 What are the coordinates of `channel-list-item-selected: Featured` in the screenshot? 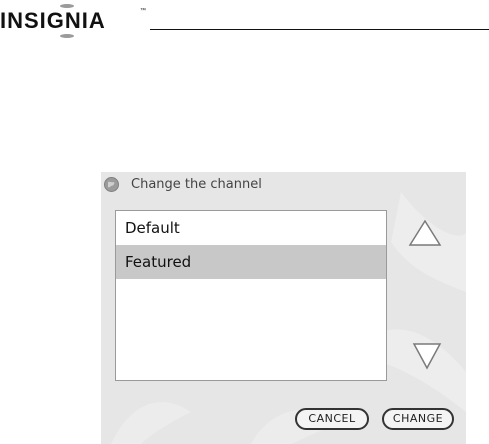 It's located at (251, 262).